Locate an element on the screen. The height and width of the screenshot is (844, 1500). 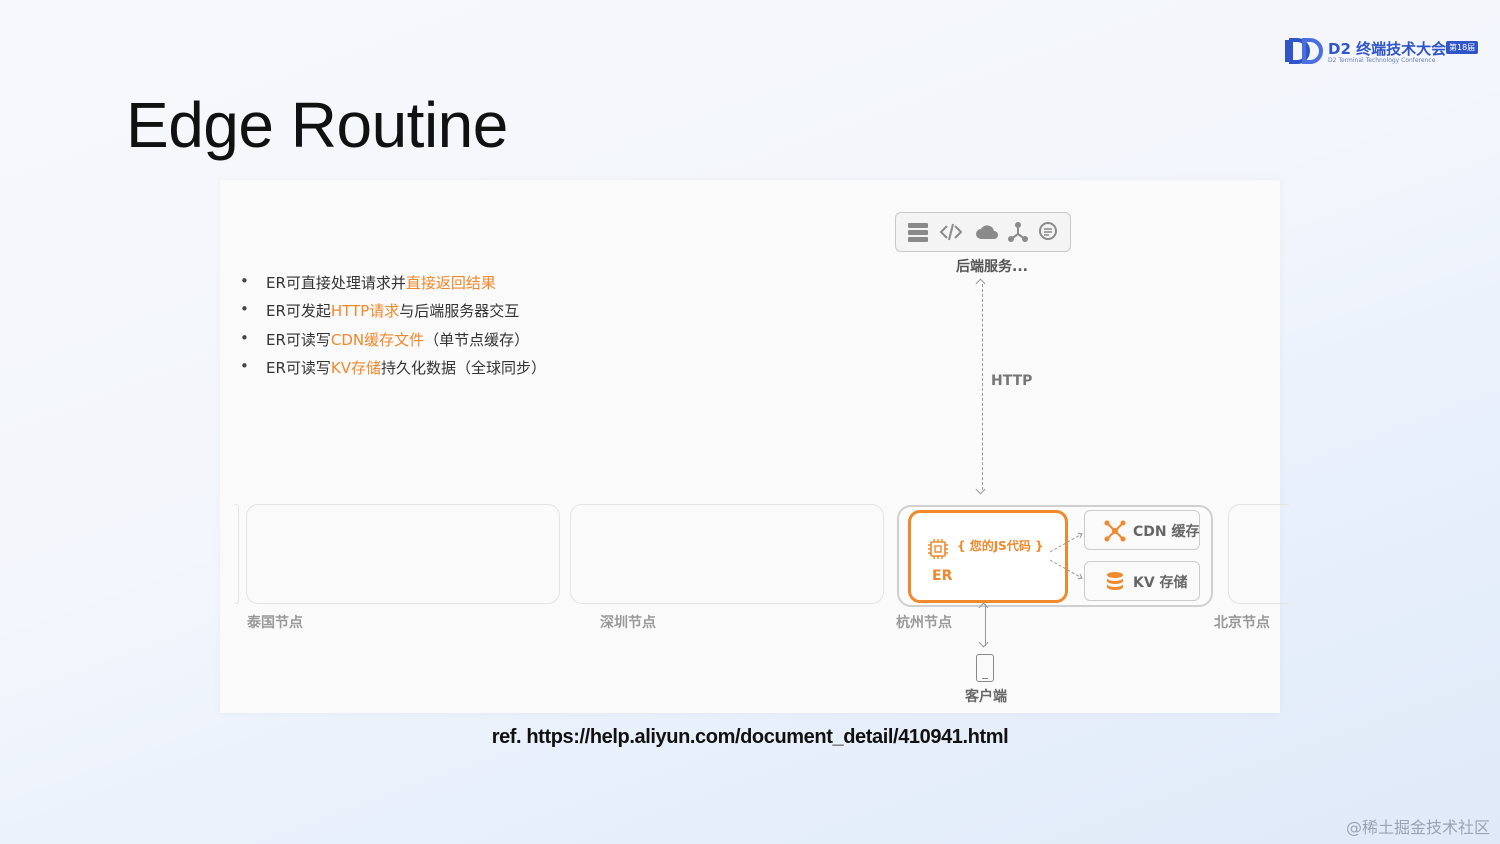
search-icon is located at coordinates (1048, 231).